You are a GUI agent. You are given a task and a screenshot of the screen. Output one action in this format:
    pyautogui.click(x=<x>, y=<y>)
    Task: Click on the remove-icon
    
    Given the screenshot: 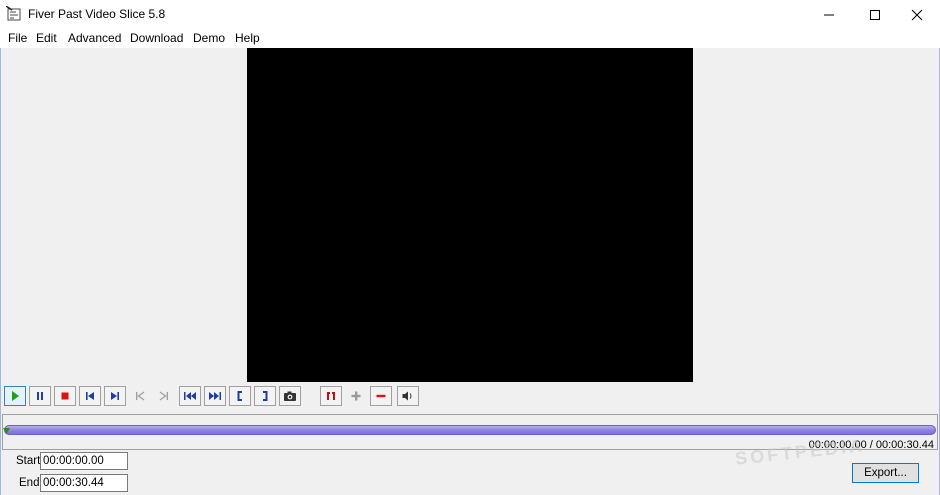 What is the action you would take?
    pyautogui.click(x=381, y=396)
    